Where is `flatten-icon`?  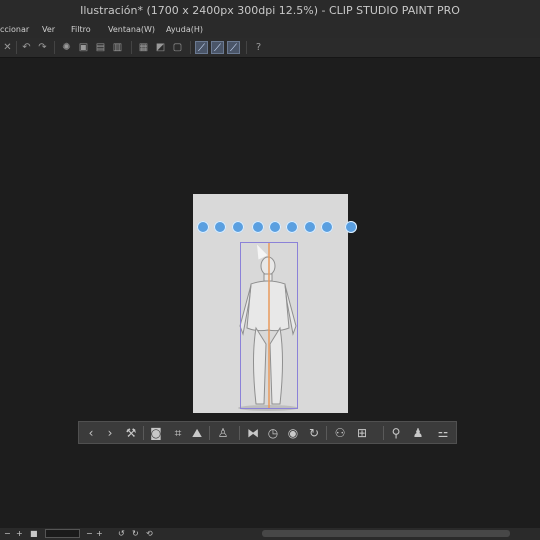 flatten-icon is located at coordinates (238, 227).